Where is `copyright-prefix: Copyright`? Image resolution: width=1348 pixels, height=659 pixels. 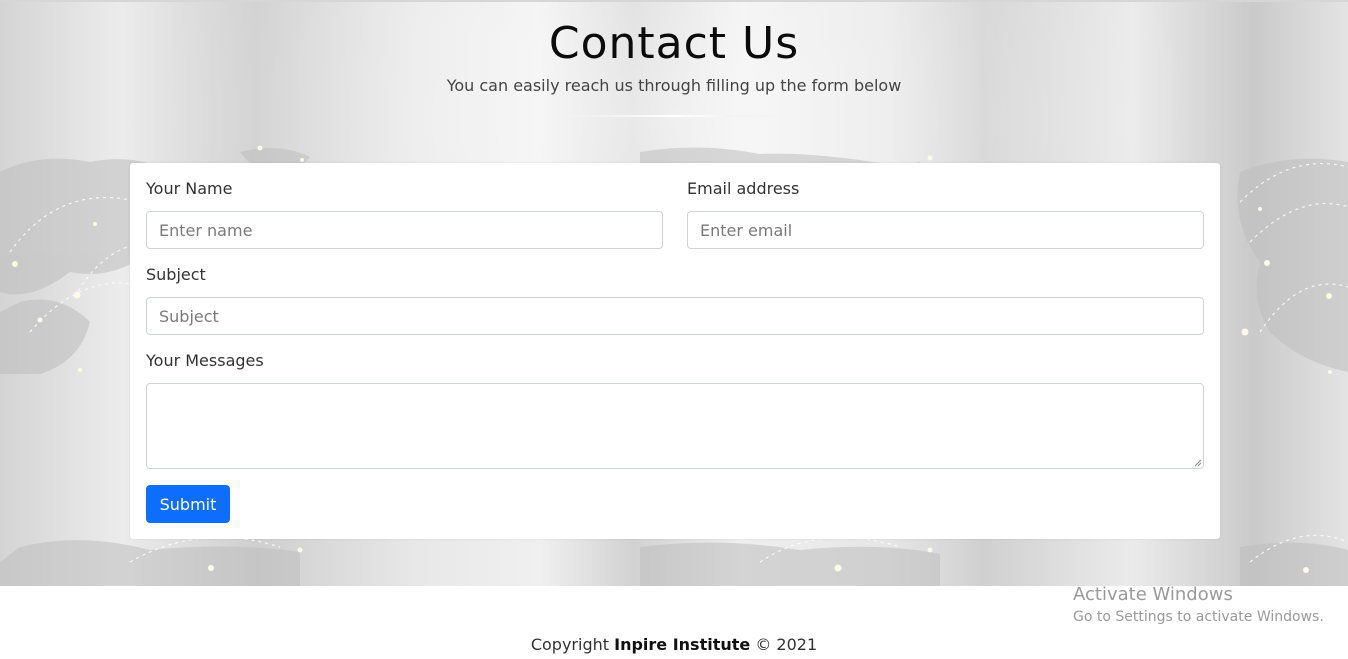 copyright-prefix: Copyright is located at coordinates (570, 644).